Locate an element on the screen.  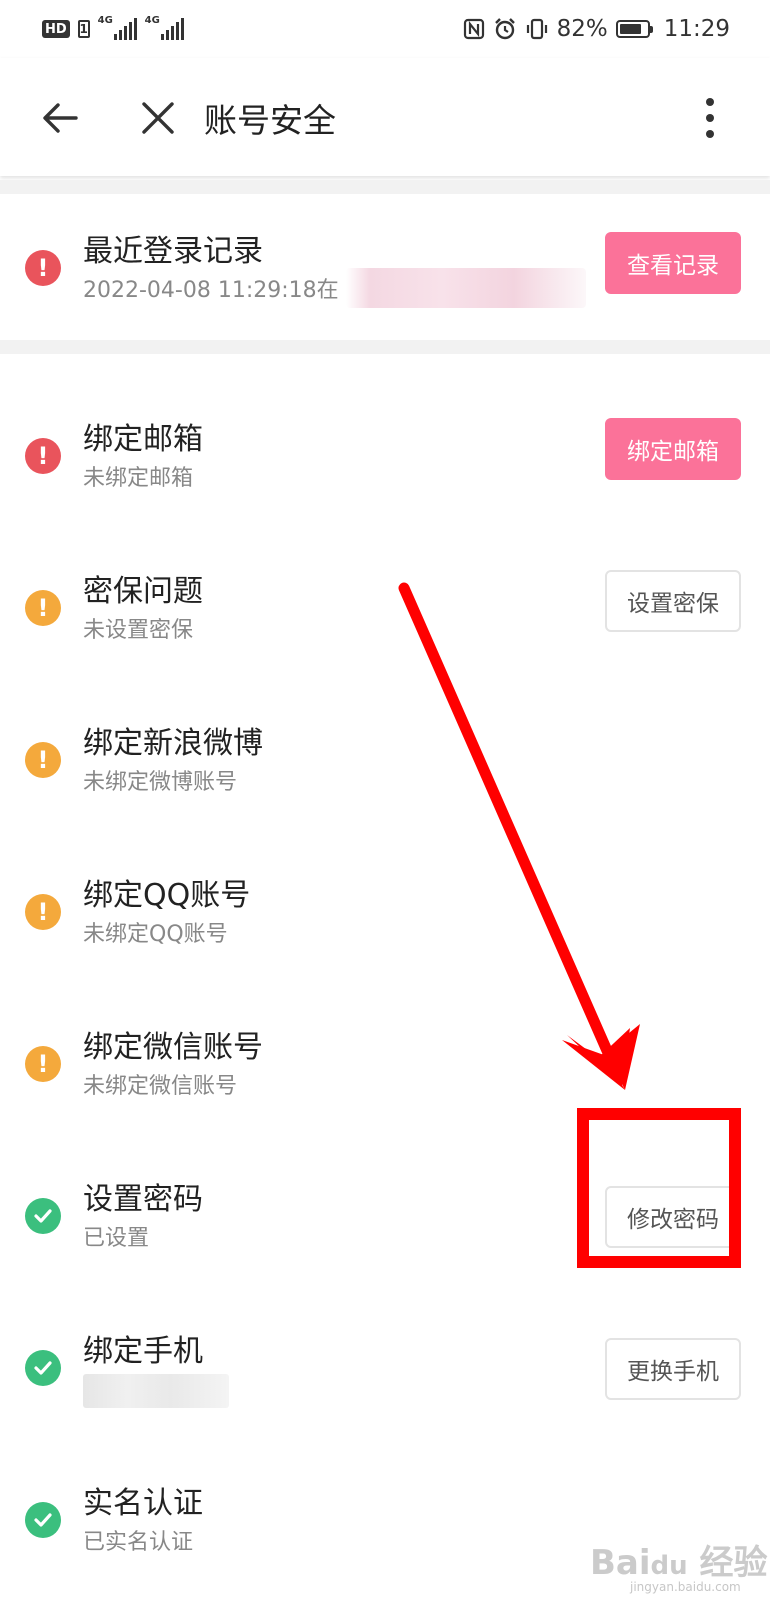
row-title: 绑定新浪微博 is located at coordinates (173, 743).